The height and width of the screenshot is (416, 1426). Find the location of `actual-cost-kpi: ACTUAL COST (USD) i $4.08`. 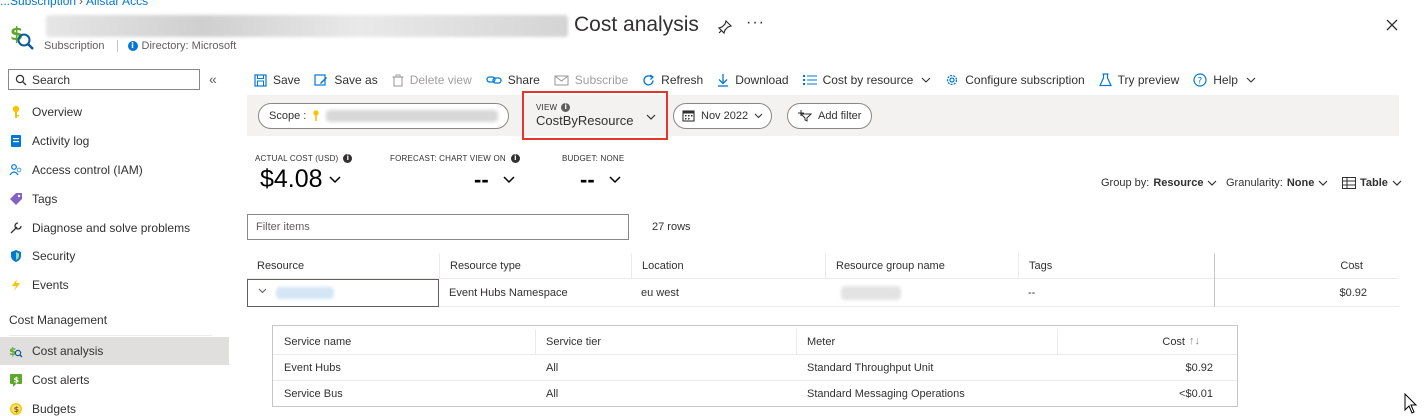

actual-cost-kpi: ACTUAL COST (USD) i $4.08 is located at coordinates (304, 174).